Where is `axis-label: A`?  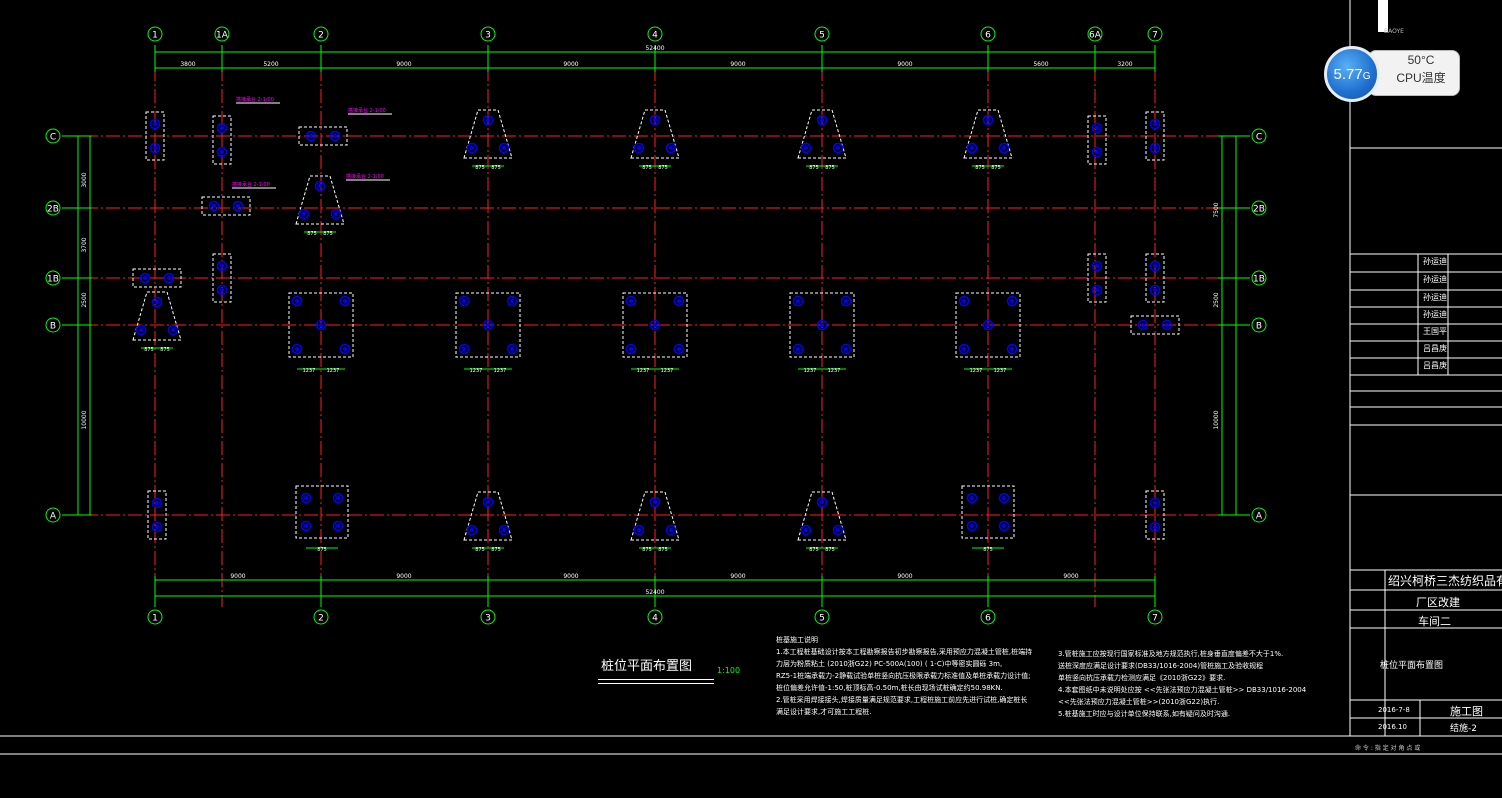 axis-label: A is located at coordinates (1259, 517).